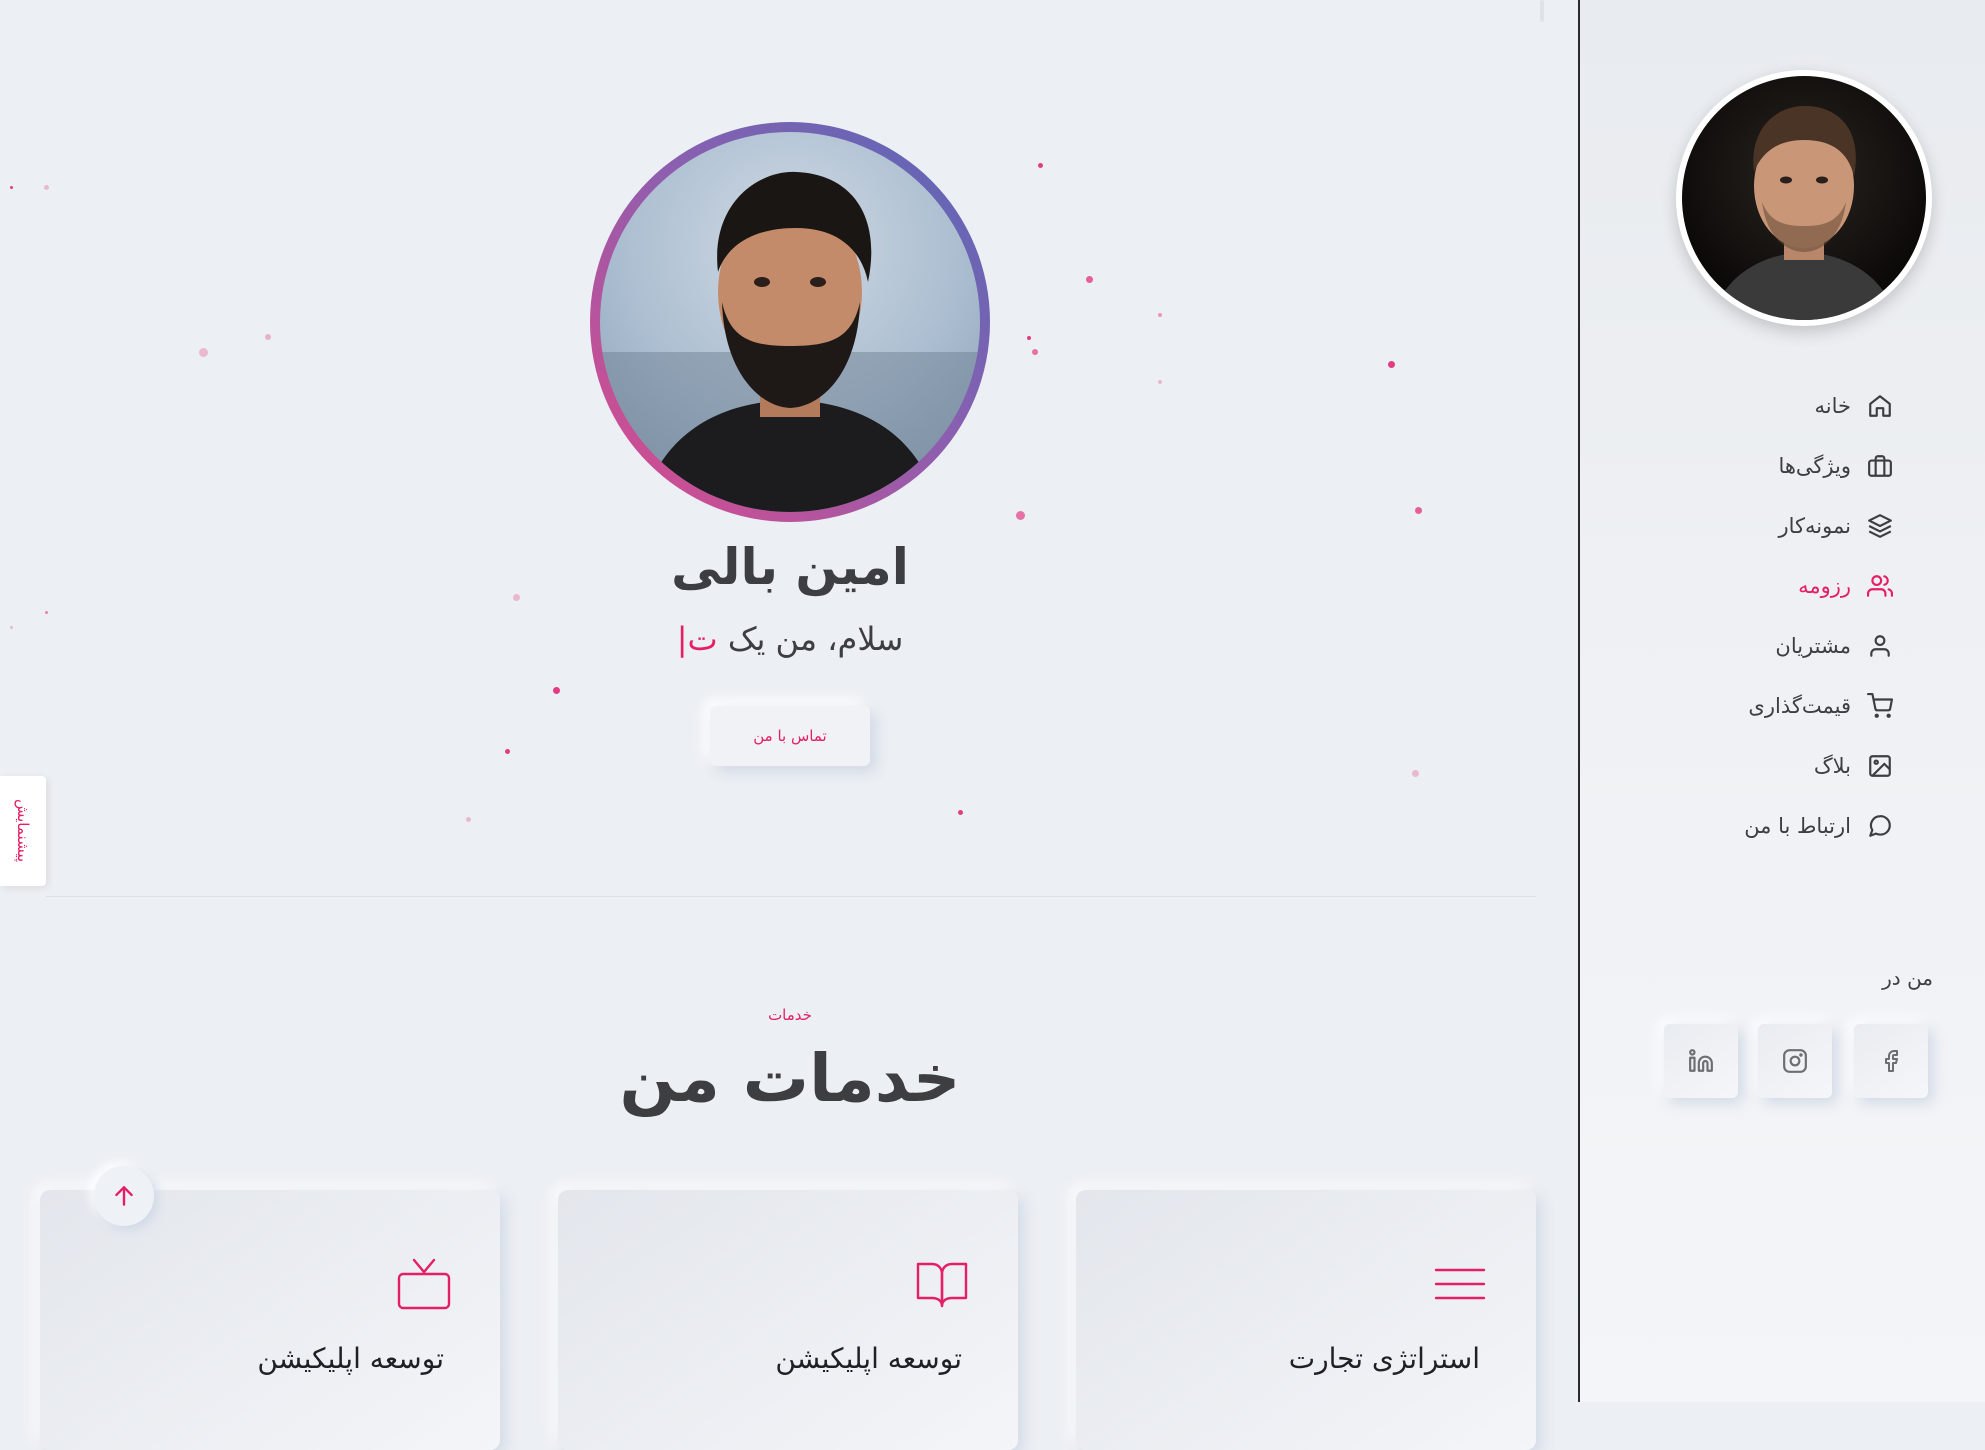 The image size is (1985, 1450). Describe the element at coordinates (790, 1015) in the screenshot. I see `services-subtitle: خدمات` at that location.